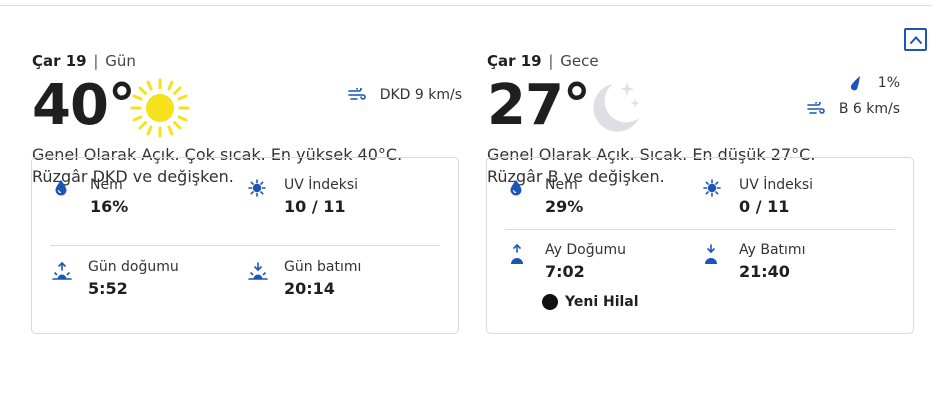  Describe the element at coordinates (309, 288) in the screenshot. I see `sunset-value: 20:14` at that location.